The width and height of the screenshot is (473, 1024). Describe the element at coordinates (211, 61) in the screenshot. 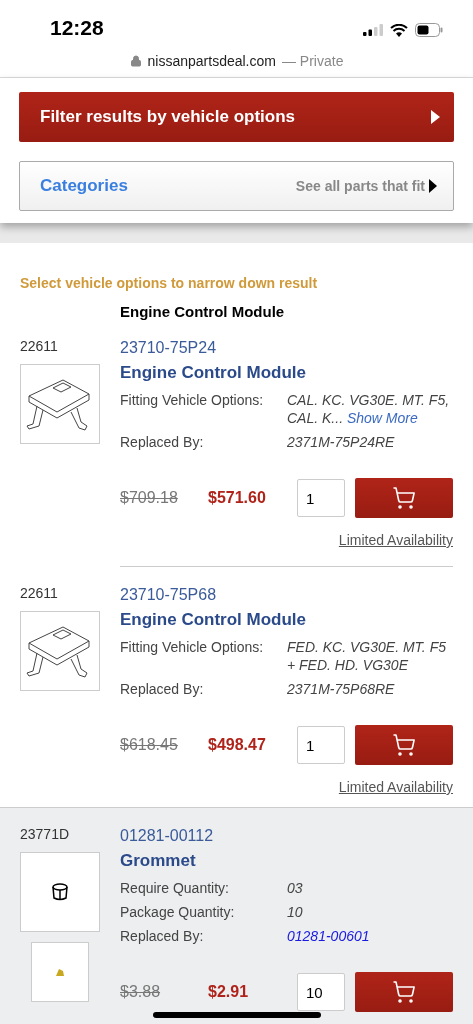

I see `url-text: nissanpartsdeal.com` at that location.